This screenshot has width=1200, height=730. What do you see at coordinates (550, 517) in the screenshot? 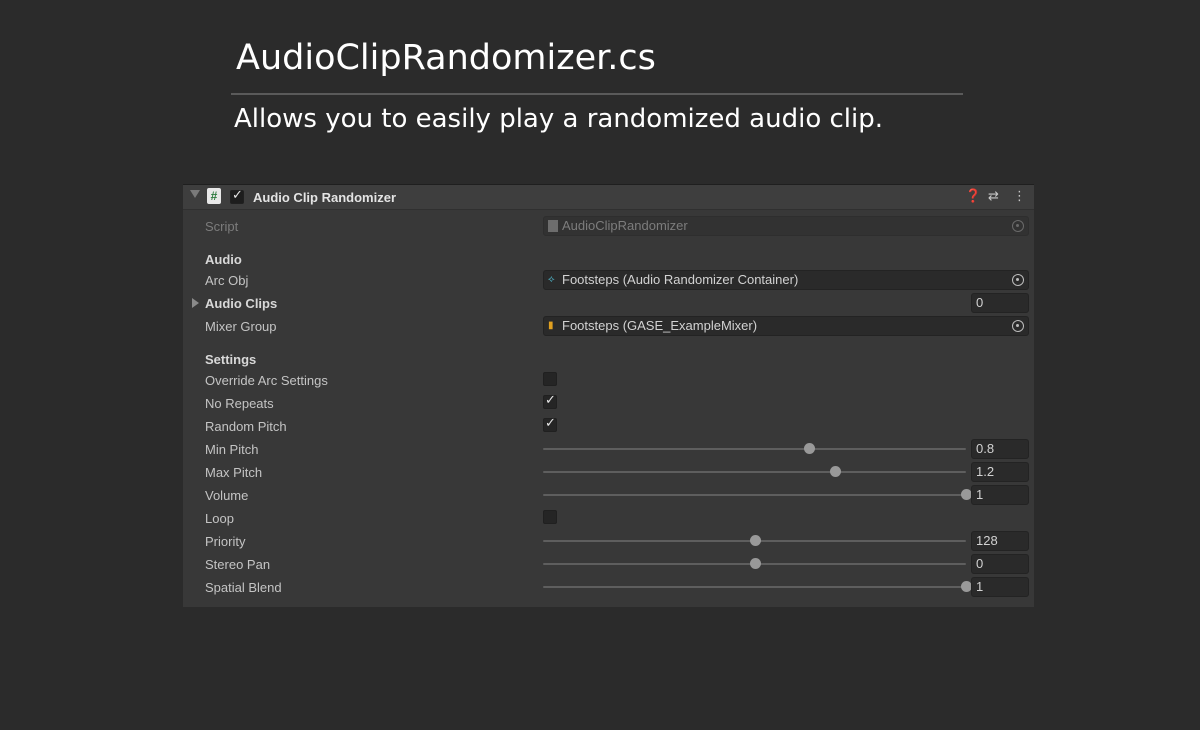
I see `loop-checkbox` at bounding box center [550, 517].